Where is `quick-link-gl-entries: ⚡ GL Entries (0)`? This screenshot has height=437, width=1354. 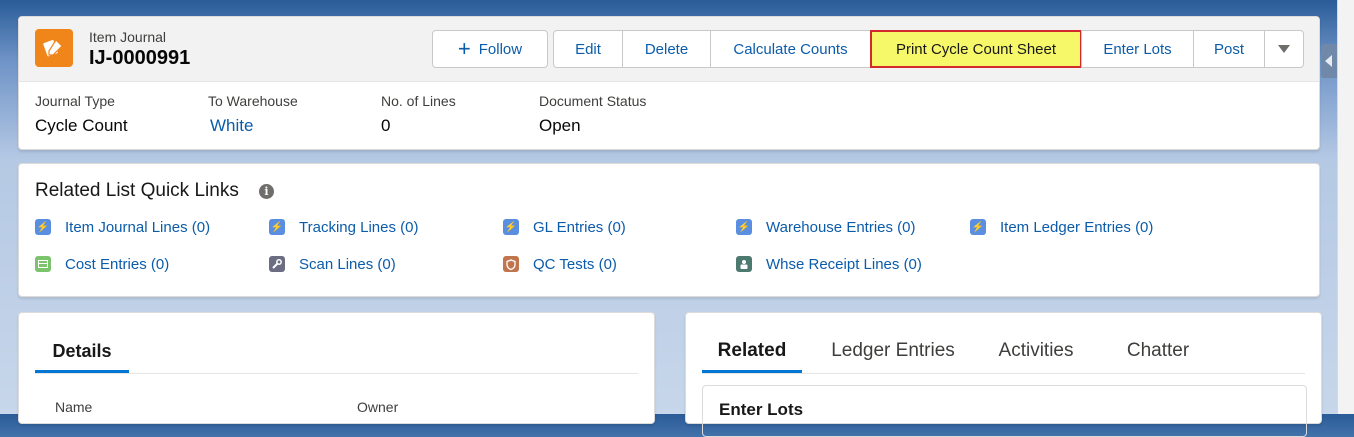 quick-link-gl-entries: ⚡ GL Entries (0) is located at coordinates (564, 227).